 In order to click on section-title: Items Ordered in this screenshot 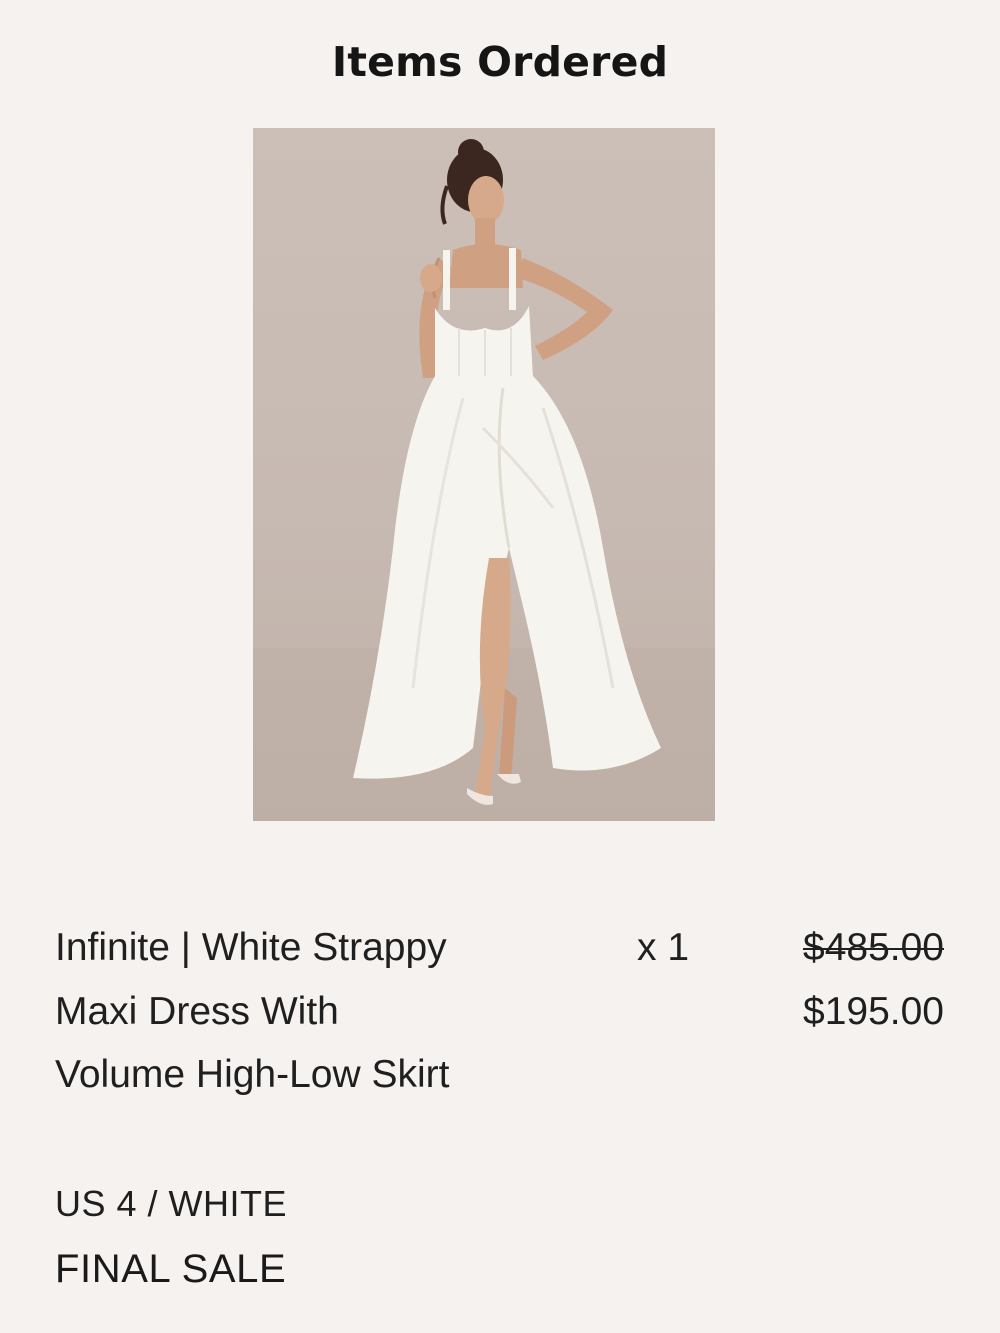, I will do `click(500, 62)`.